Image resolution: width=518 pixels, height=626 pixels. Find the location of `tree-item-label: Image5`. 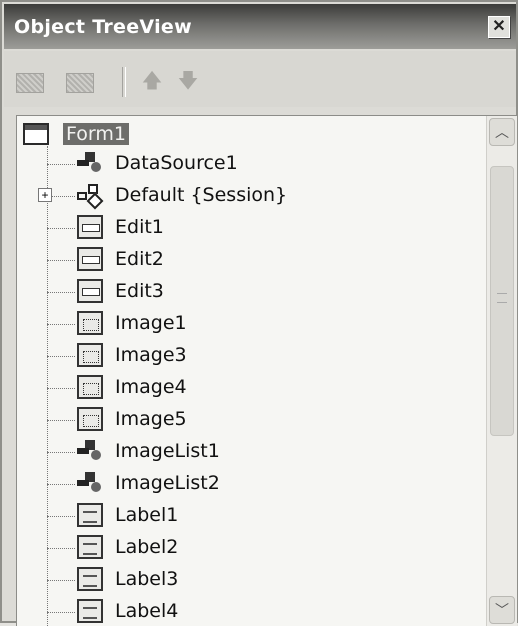

tree-item-label: Image5 is located at coordinates (151, 419).